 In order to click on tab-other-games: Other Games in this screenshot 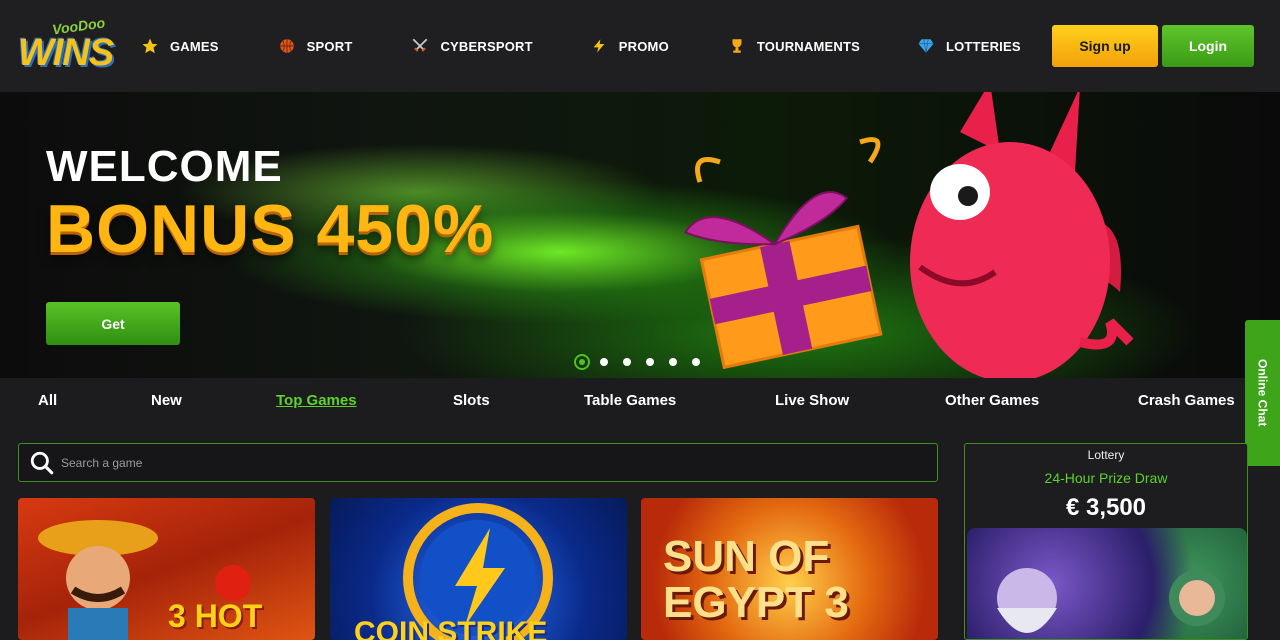, I will do `click(992, 400)`.